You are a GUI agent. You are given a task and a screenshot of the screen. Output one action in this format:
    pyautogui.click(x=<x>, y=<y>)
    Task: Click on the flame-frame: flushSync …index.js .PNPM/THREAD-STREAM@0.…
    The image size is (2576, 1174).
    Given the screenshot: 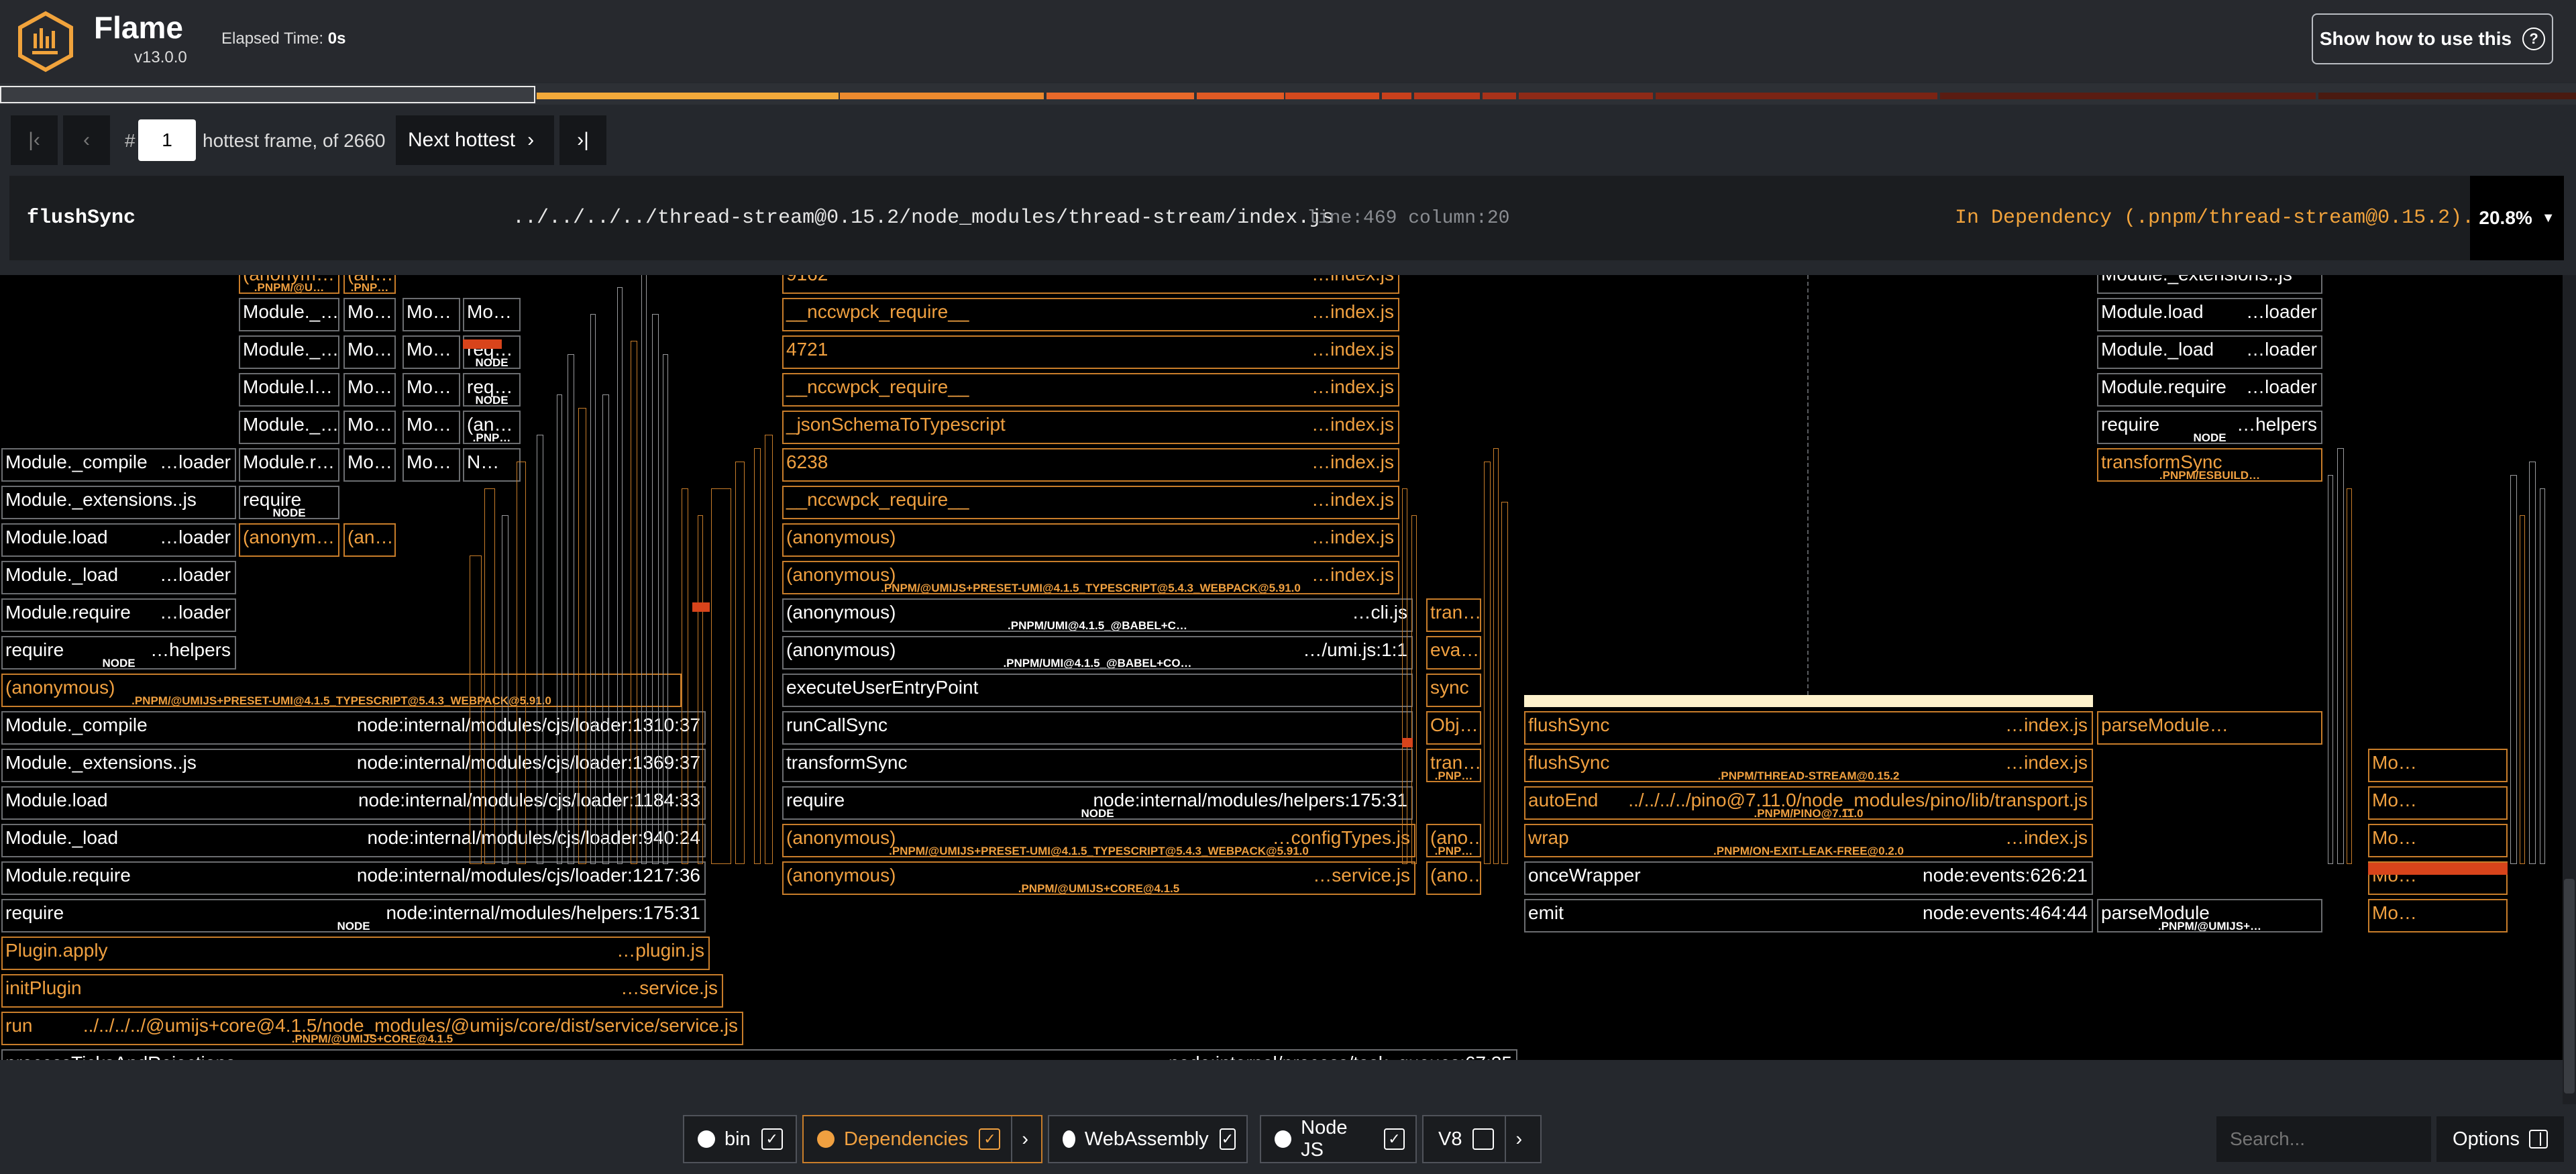 What is the action you would take?
    pyautogui.click(x=1808, y=765)
    